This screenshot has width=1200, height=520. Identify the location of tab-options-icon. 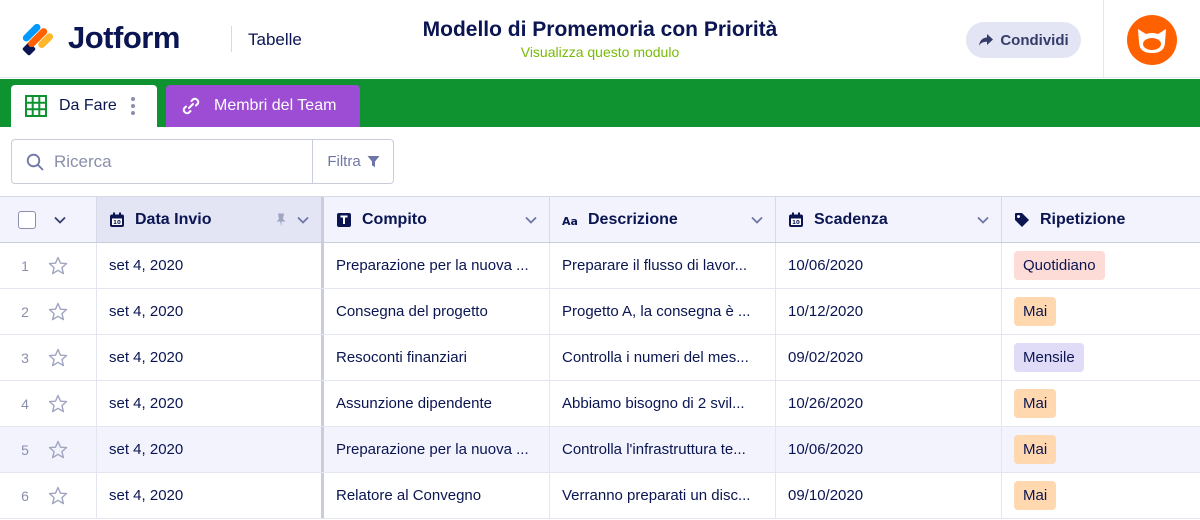
(132, 106).